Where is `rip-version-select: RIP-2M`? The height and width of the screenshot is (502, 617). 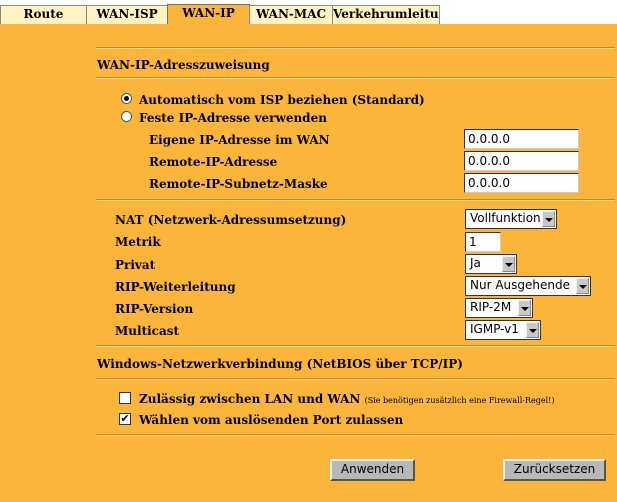 rip-version-select: RIP-2M is located at coordinates (499, 308).